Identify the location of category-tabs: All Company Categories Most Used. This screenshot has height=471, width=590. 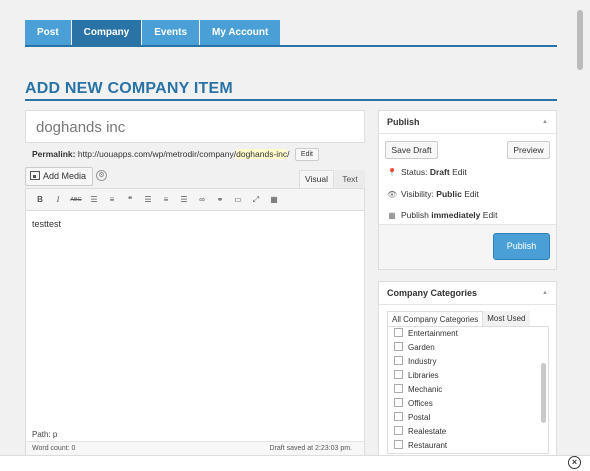
(458, 319).